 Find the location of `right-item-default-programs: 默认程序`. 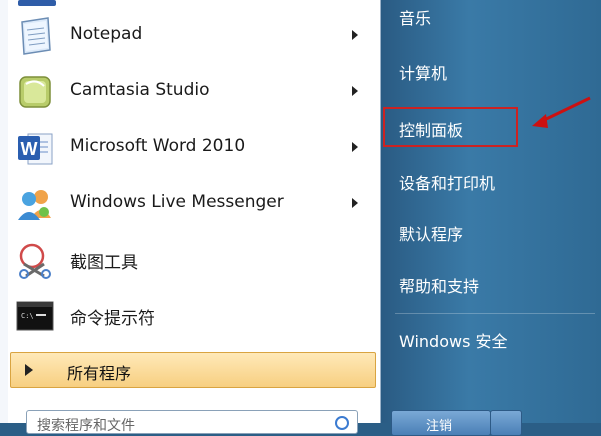

right-item-default-programs: 默认程序 is located at coordinates (431, 233).